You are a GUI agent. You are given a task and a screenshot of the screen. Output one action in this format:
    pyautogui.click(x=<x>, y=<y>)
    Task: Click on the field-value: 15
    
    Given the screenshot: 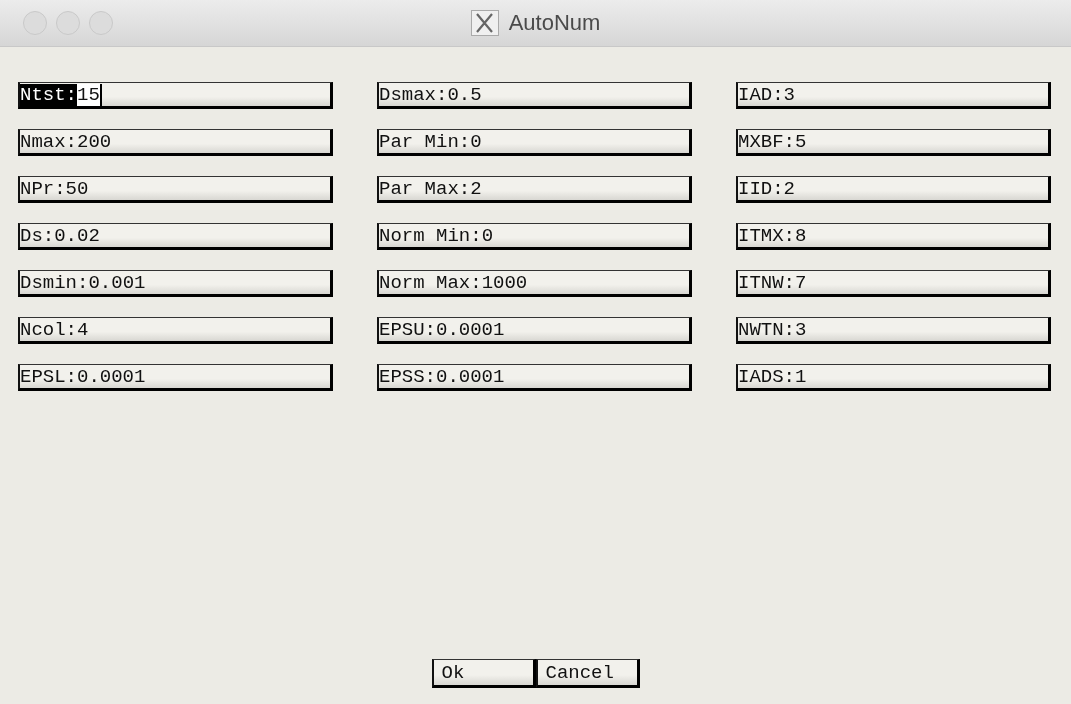 What is the action you would take?
    pyautogui.click(x=89, y=94)
    